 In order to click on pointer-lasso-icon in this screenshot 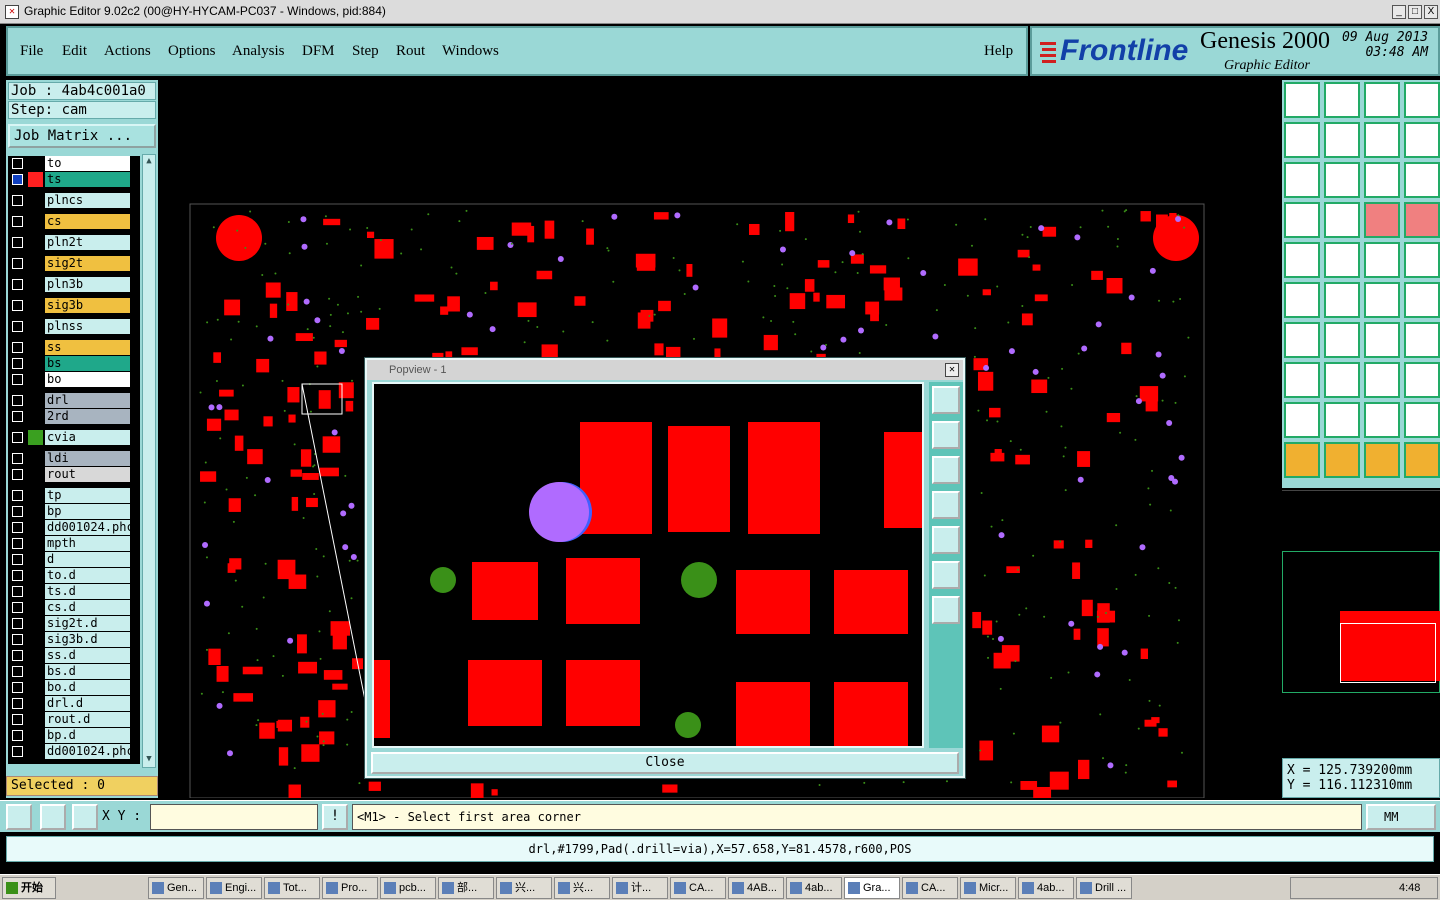, I will do `click(1382, 460)`.